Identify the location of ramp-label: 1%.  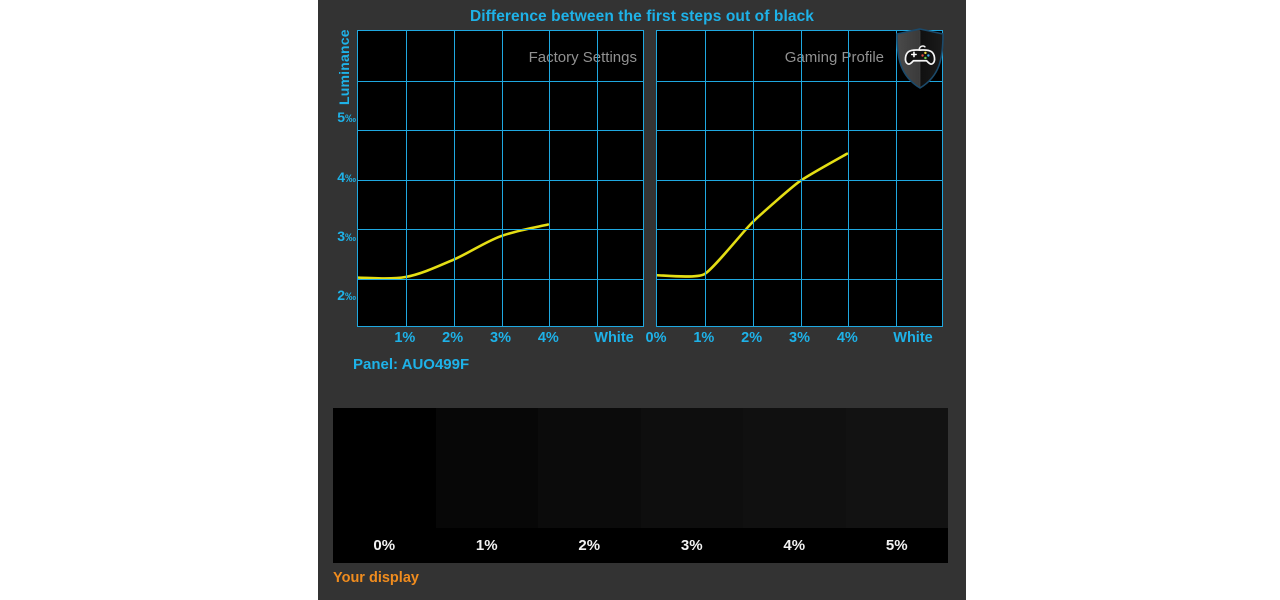
(486, 545).